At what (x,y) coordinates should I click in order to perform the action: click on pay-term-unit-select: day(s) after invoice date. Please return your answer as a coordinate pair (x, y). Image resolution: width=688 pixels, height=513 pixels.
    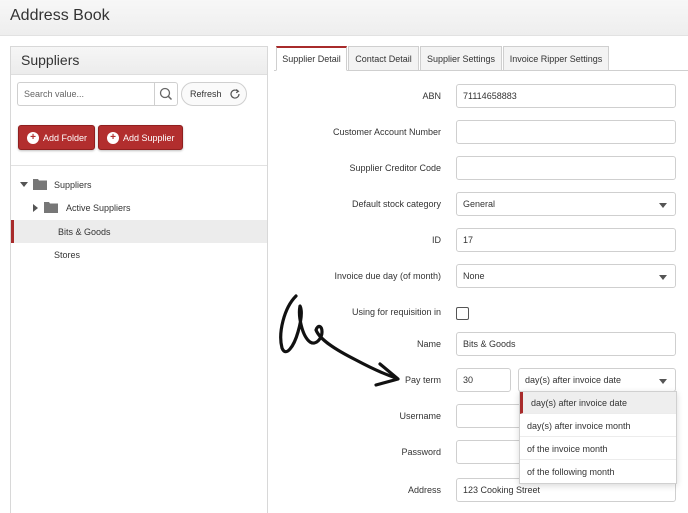
    Looking at the image, I should click on (597, 380).